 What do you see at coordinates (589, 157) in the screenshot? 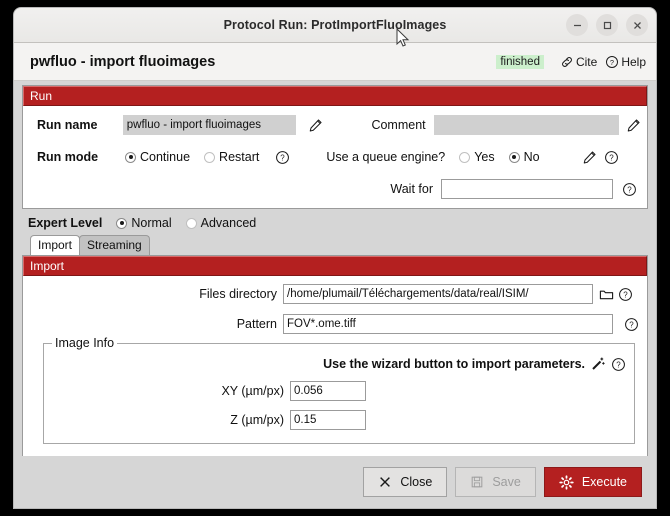
I see `queue-edit-pencil-icon` at bounding box center [589, 157].